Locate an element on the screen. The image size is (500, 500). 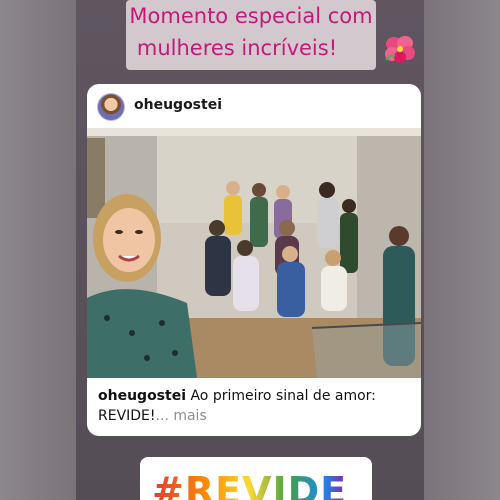
story-caption-box: Momento especial com mulheres incríveis! is located at coordinates (270, 35).